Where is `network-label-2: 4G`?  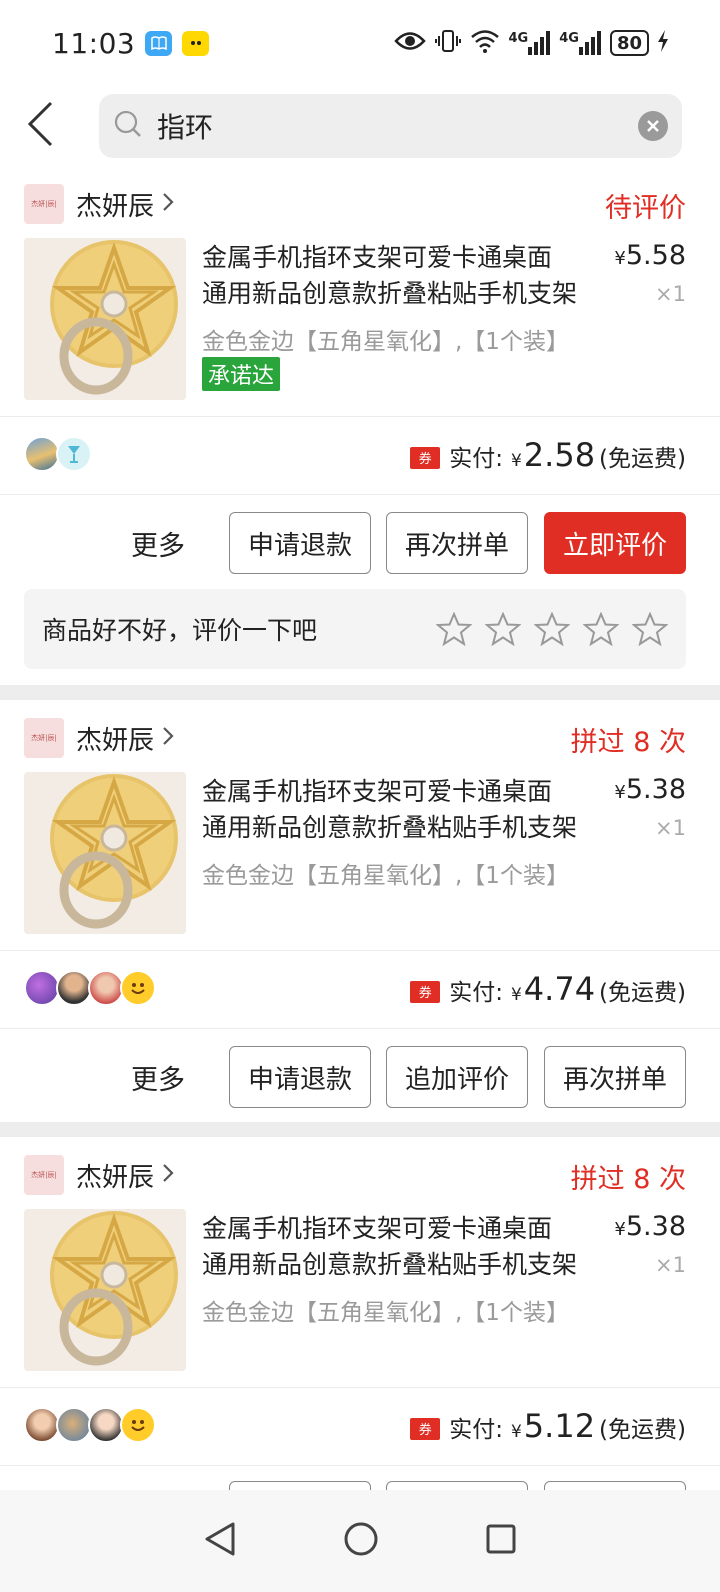 network-label-2: 4G is located at coordinates (569, 38).